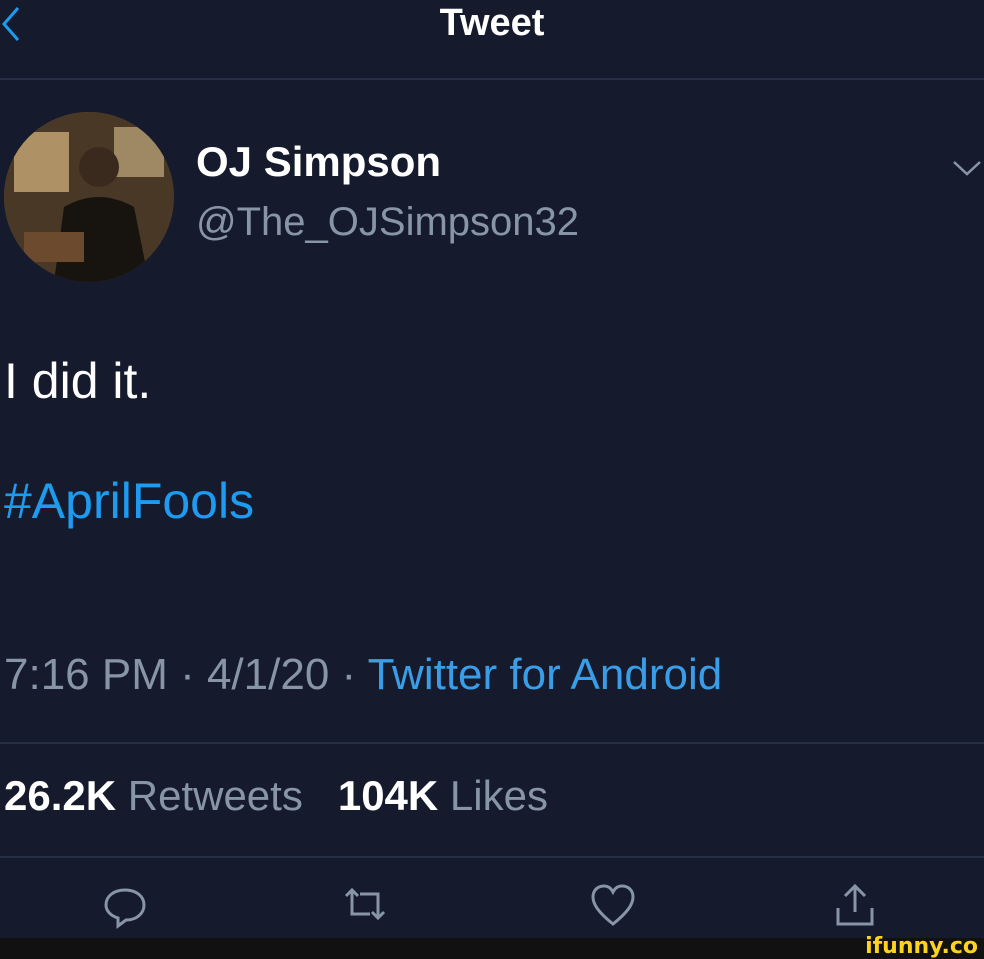 This screenshot has height=959, width=984. What do you see at coordinates (125, 905) in the screenshot?
I see `reply-icon` at bounding box center [125, 905].